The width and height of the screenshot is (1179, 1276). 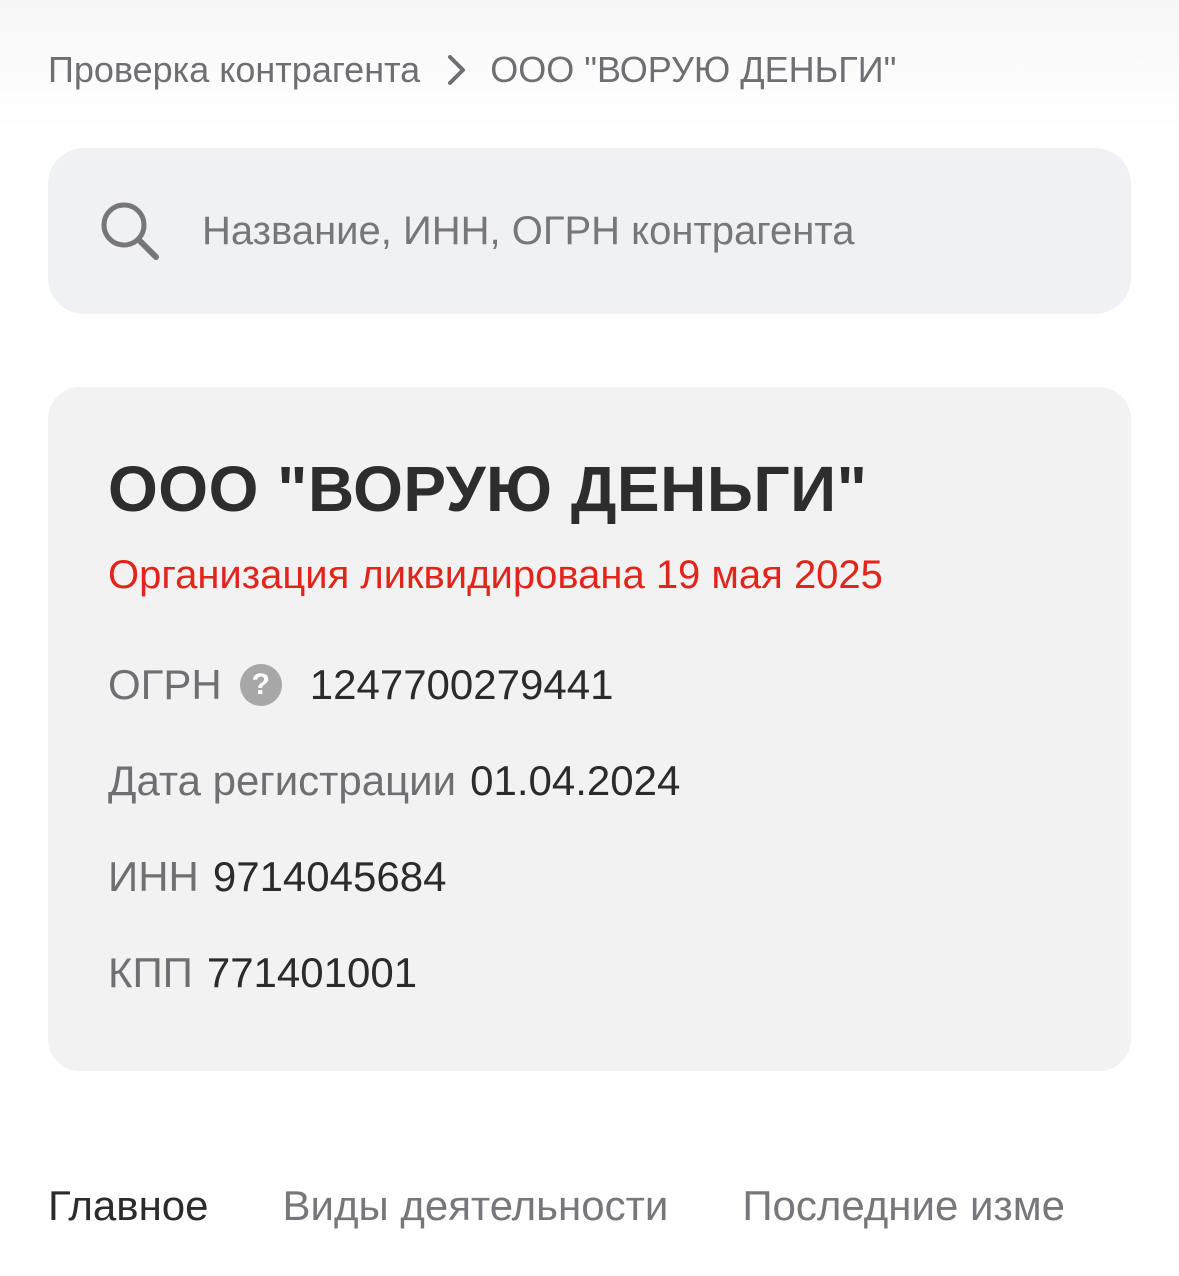 What do you see at coordinates (461, 684) in the screenshot?
I see `ogrn-value: 1247700279441` at bounding box center [461, 684].